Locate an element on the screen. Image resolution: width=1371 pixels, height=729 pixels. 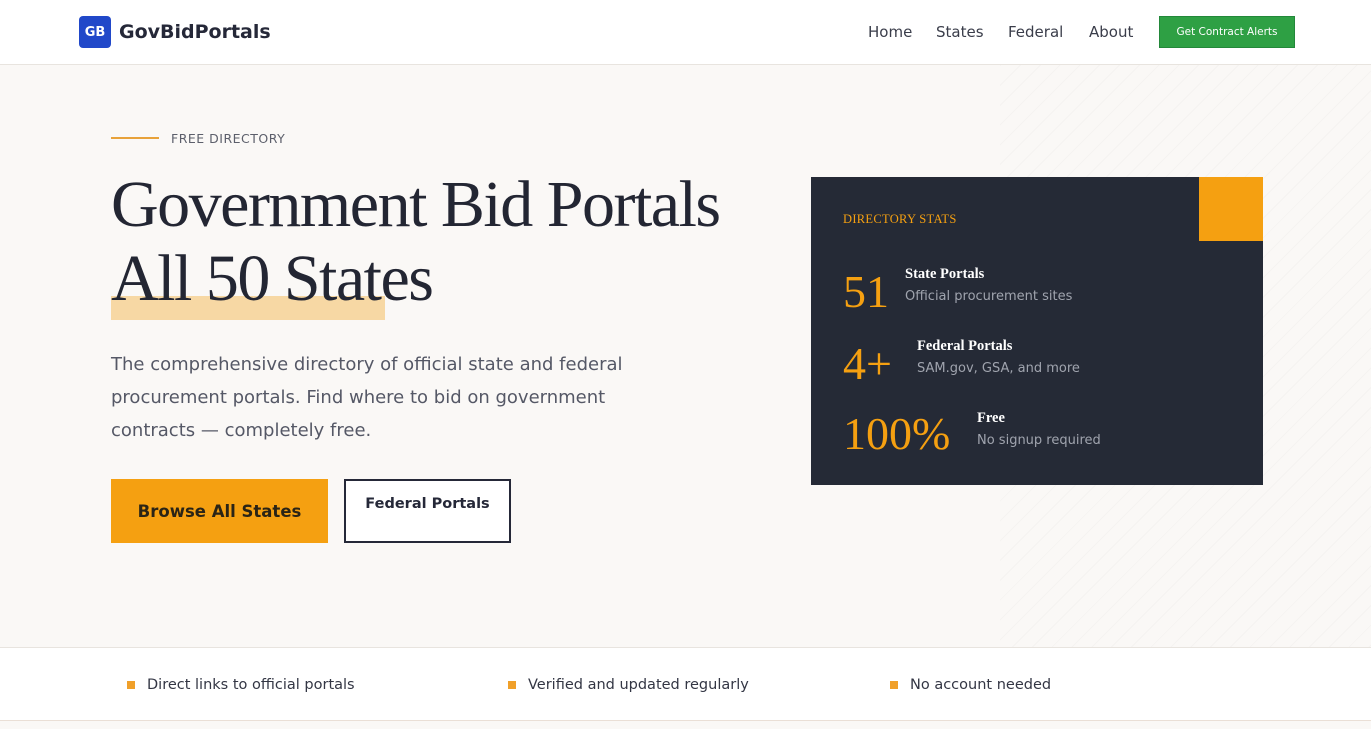
nav-link-home: Home is located at coordinates (890, 32).